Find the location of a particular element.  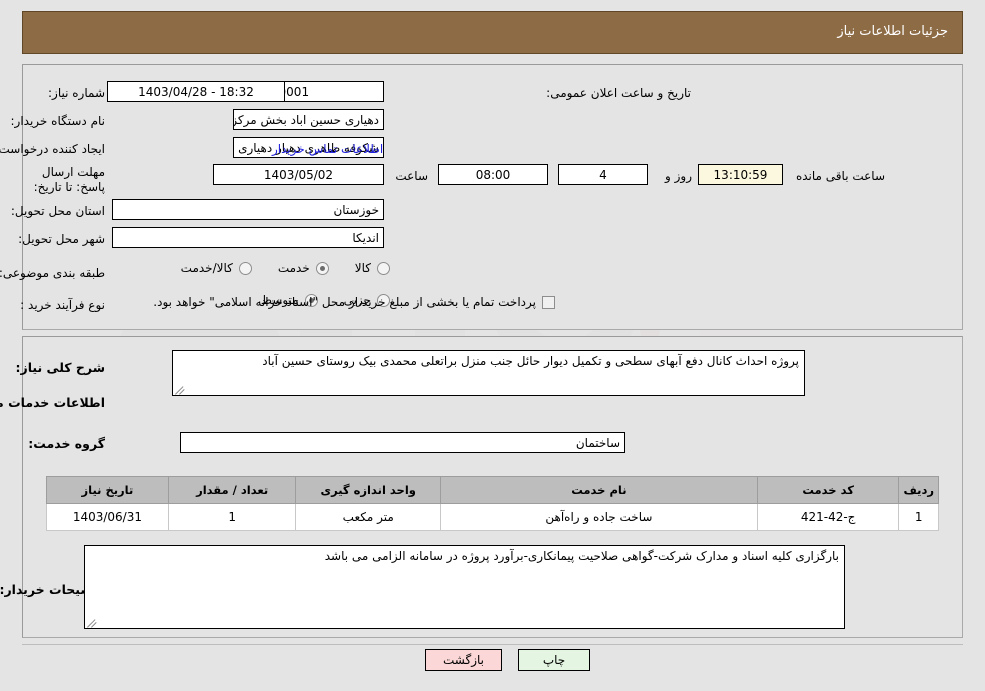

th-row-index: ردیف is located at coordinates (918, 490).